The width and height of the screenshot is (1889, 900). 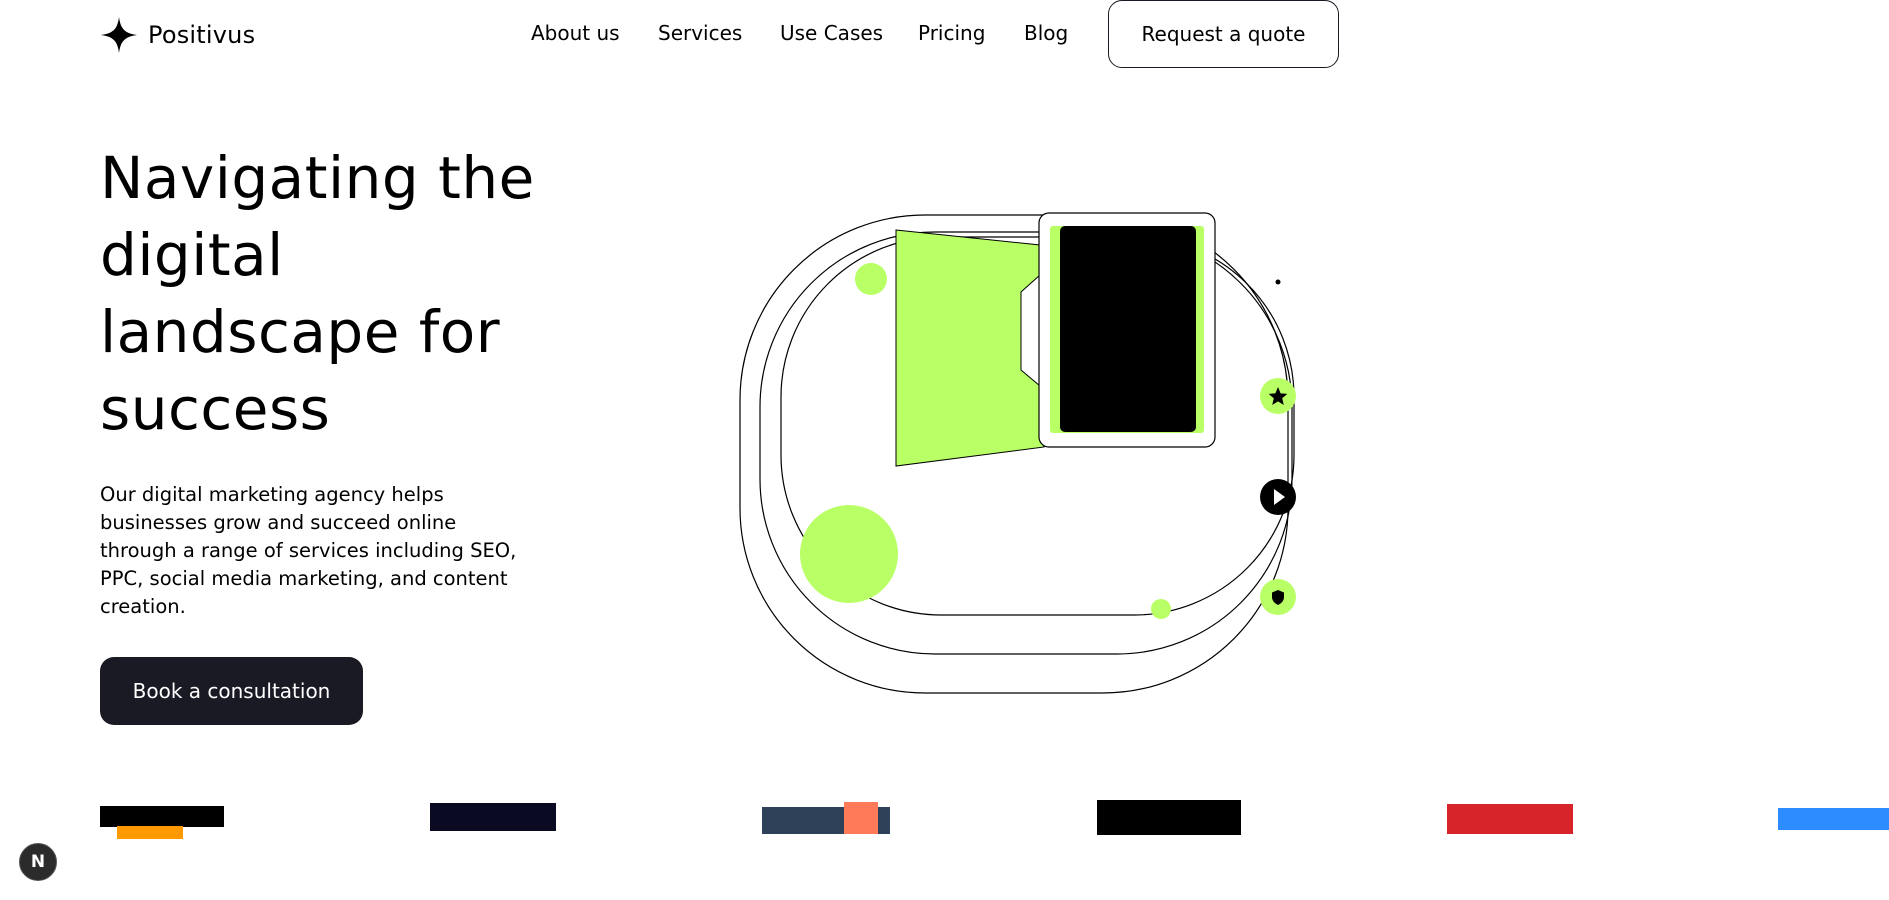 I want to click on nav-link-use-cases: Use Cases, so click(x=831, y=33).